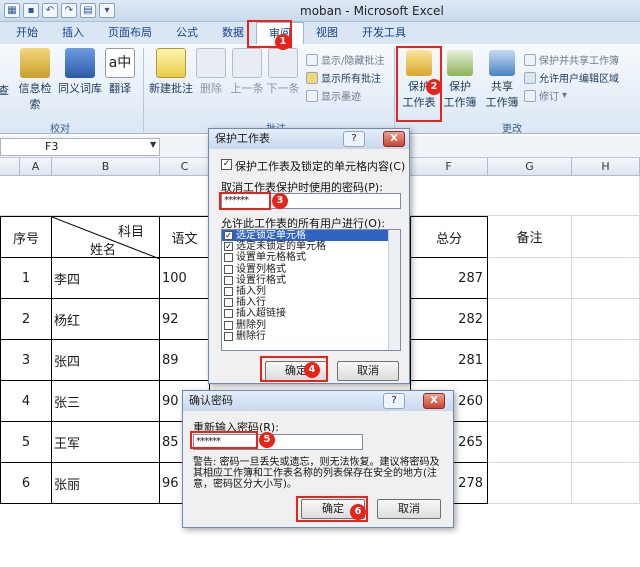 The width and height of the screenshot is (640, 567). Describe the element at coordinates (130, 33) in the screenshot. I see `tab-page-layout: 页面布局` at that location.